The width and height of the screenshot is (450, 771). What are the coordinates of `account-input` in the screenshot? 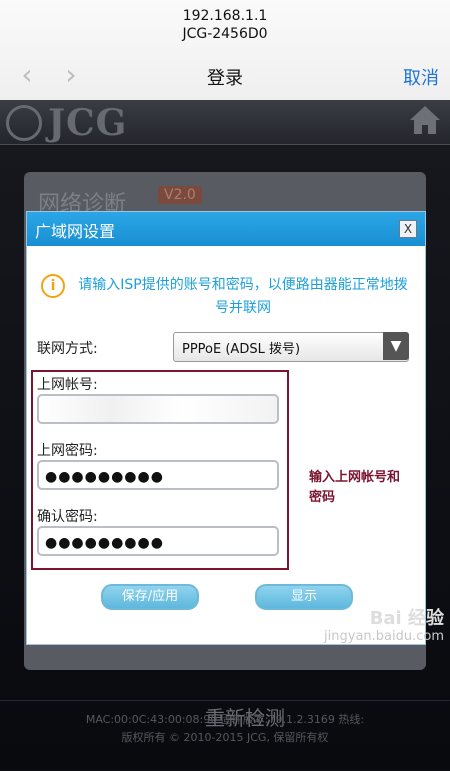 It's located at (158, 409).